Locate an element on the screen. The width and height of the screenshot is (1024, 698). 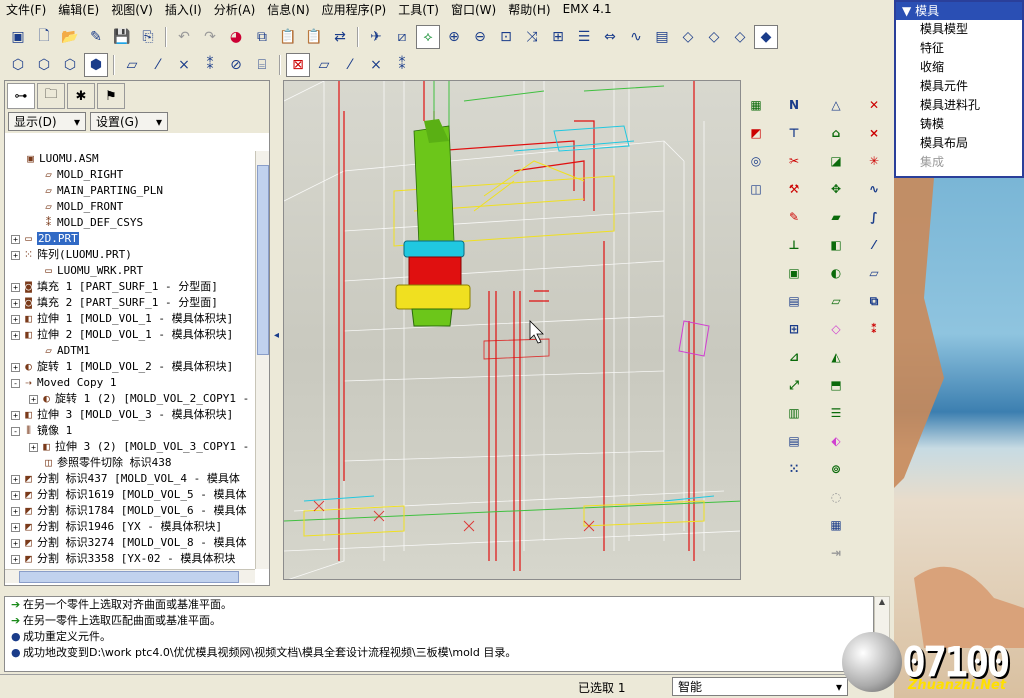
stack-layers-icon: ☰ is located at coordinates (836, 413).